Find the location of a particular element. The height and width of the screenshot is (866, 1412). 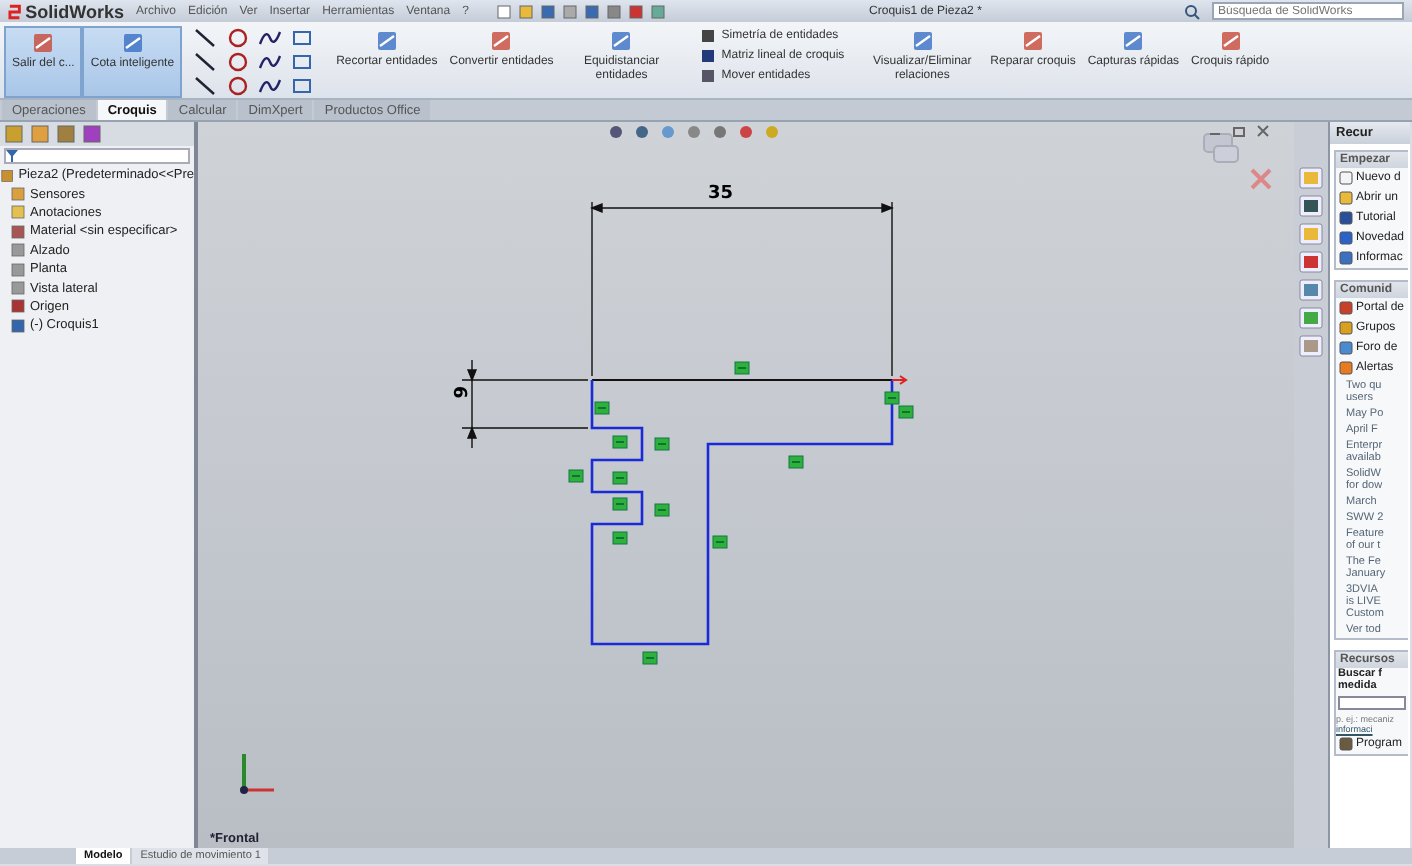

dimension-value: 6 is located at coordinates (458, 392).